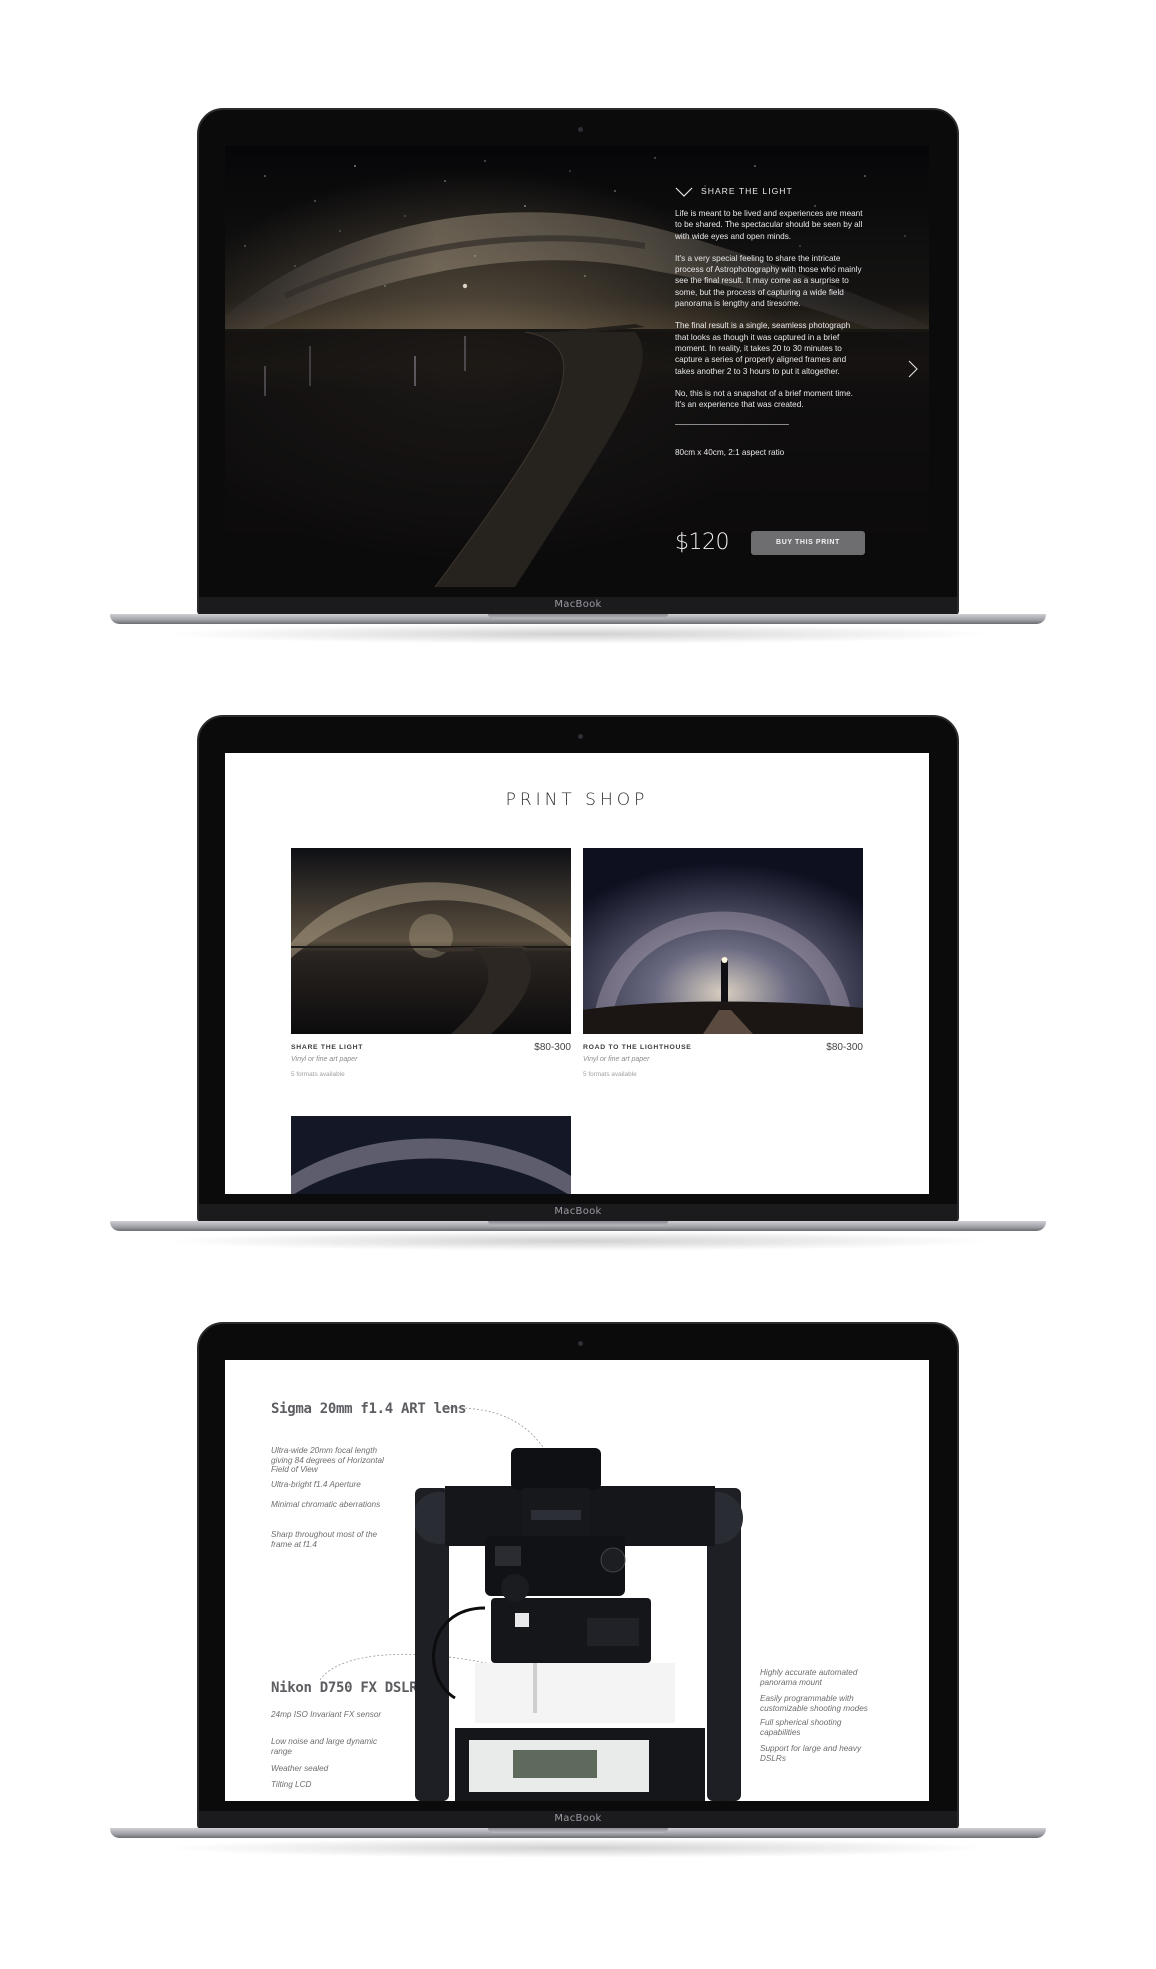 The width and height of the screenshot is (1156, 1969). Describe the element at coordinates (808, 542) in the screenshot. I see `buy-this-print-button: BUY THIS PRINT` at that location.